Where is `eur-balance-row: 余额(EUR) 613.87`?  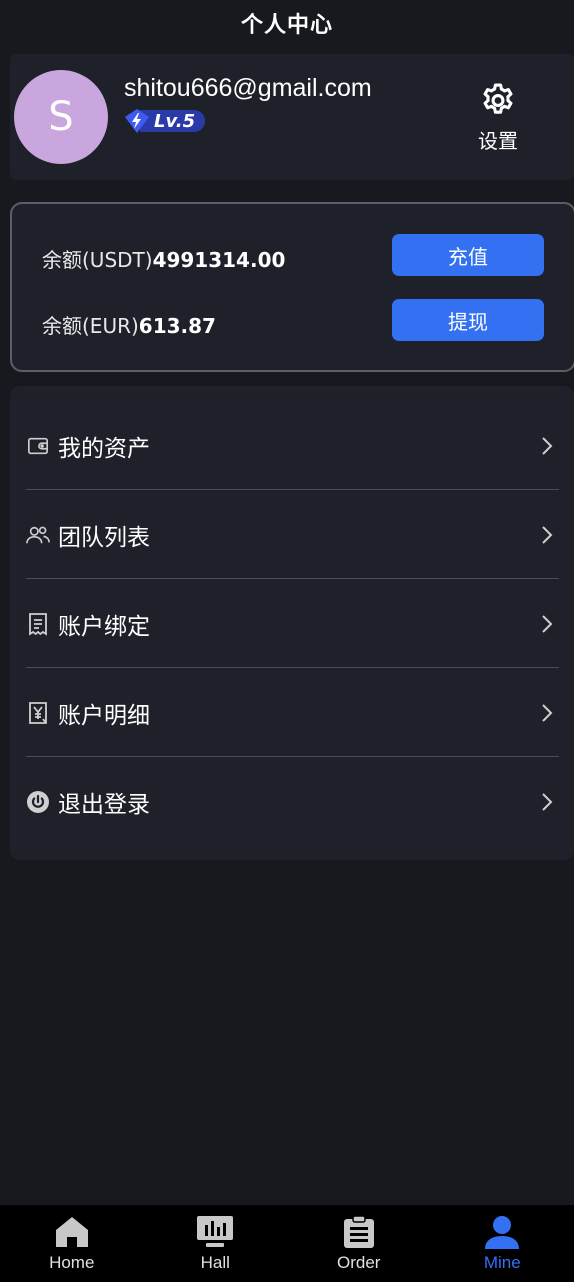 eur-balance-row: 余额(EUR) 613.87 is located at coordinates (129, 324).